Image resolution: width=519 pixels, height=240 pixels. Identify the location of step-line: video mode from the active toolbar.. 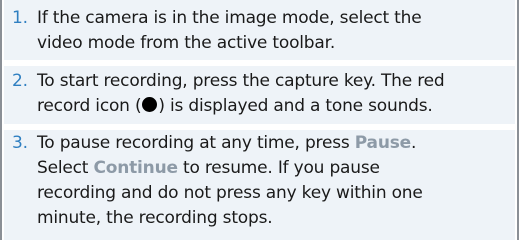
(186, 43).